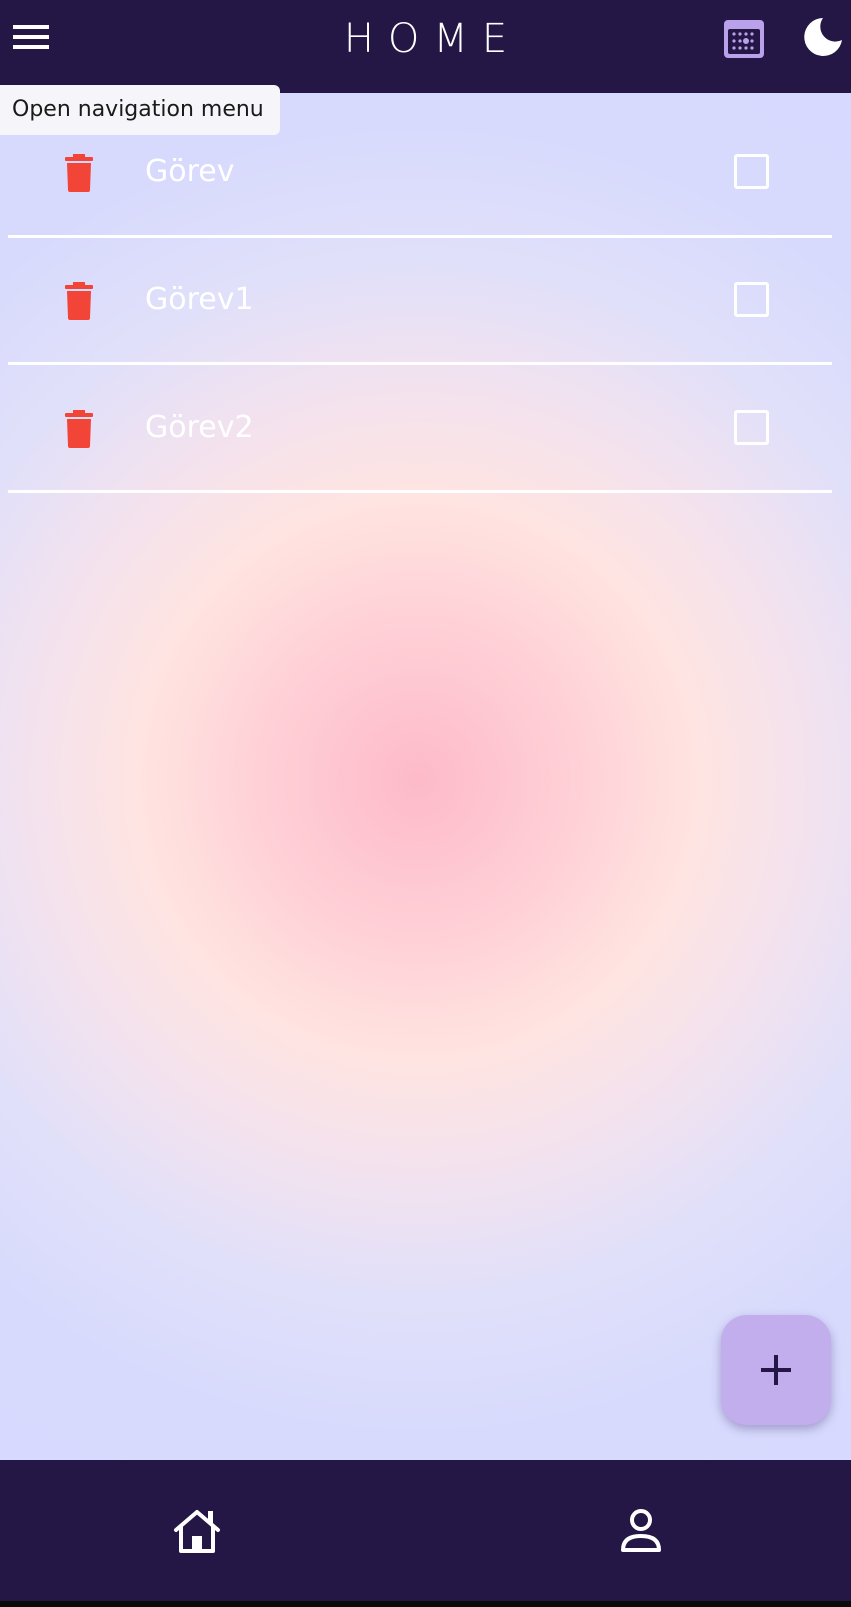 This screenshot has height=1607, width=851. I want to click on add-task-button, so click(776, 1370).